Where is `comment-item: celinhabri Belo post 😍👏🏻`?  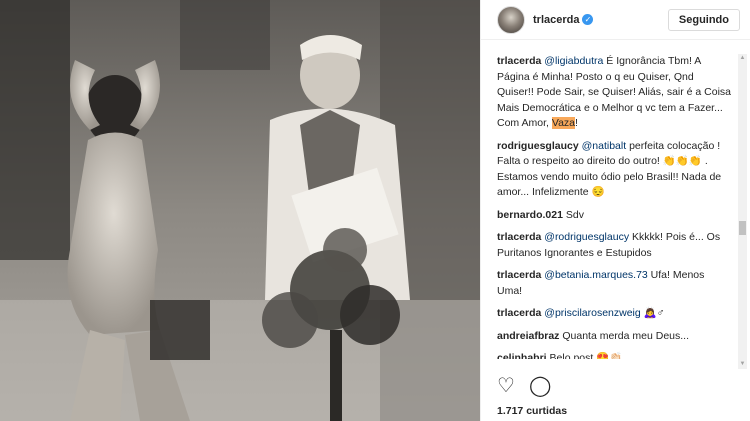 comment-item: celinhabri Belo post 😍👏🏻 is located at coordinates (614, 355).